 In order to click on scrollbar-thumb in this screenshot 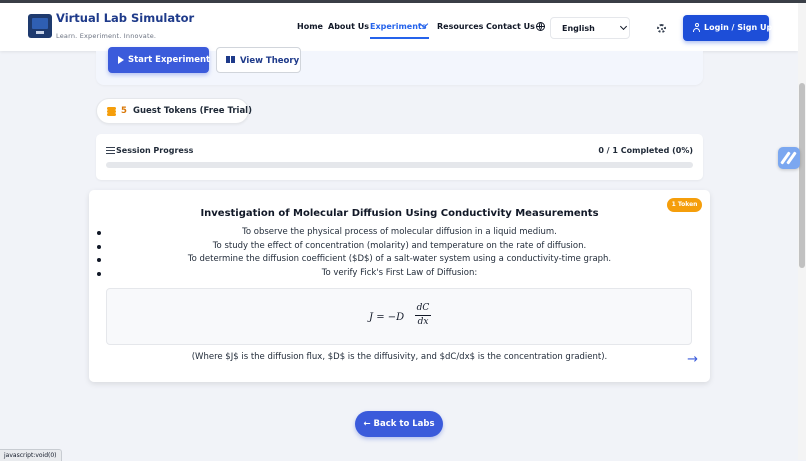, I will do `click(802, 175)`.